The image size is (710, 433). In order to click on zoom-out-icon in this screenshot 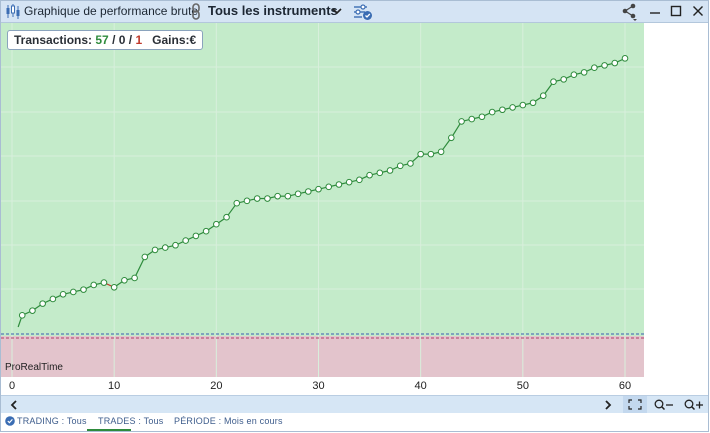, I will do `click(663, 404)`.